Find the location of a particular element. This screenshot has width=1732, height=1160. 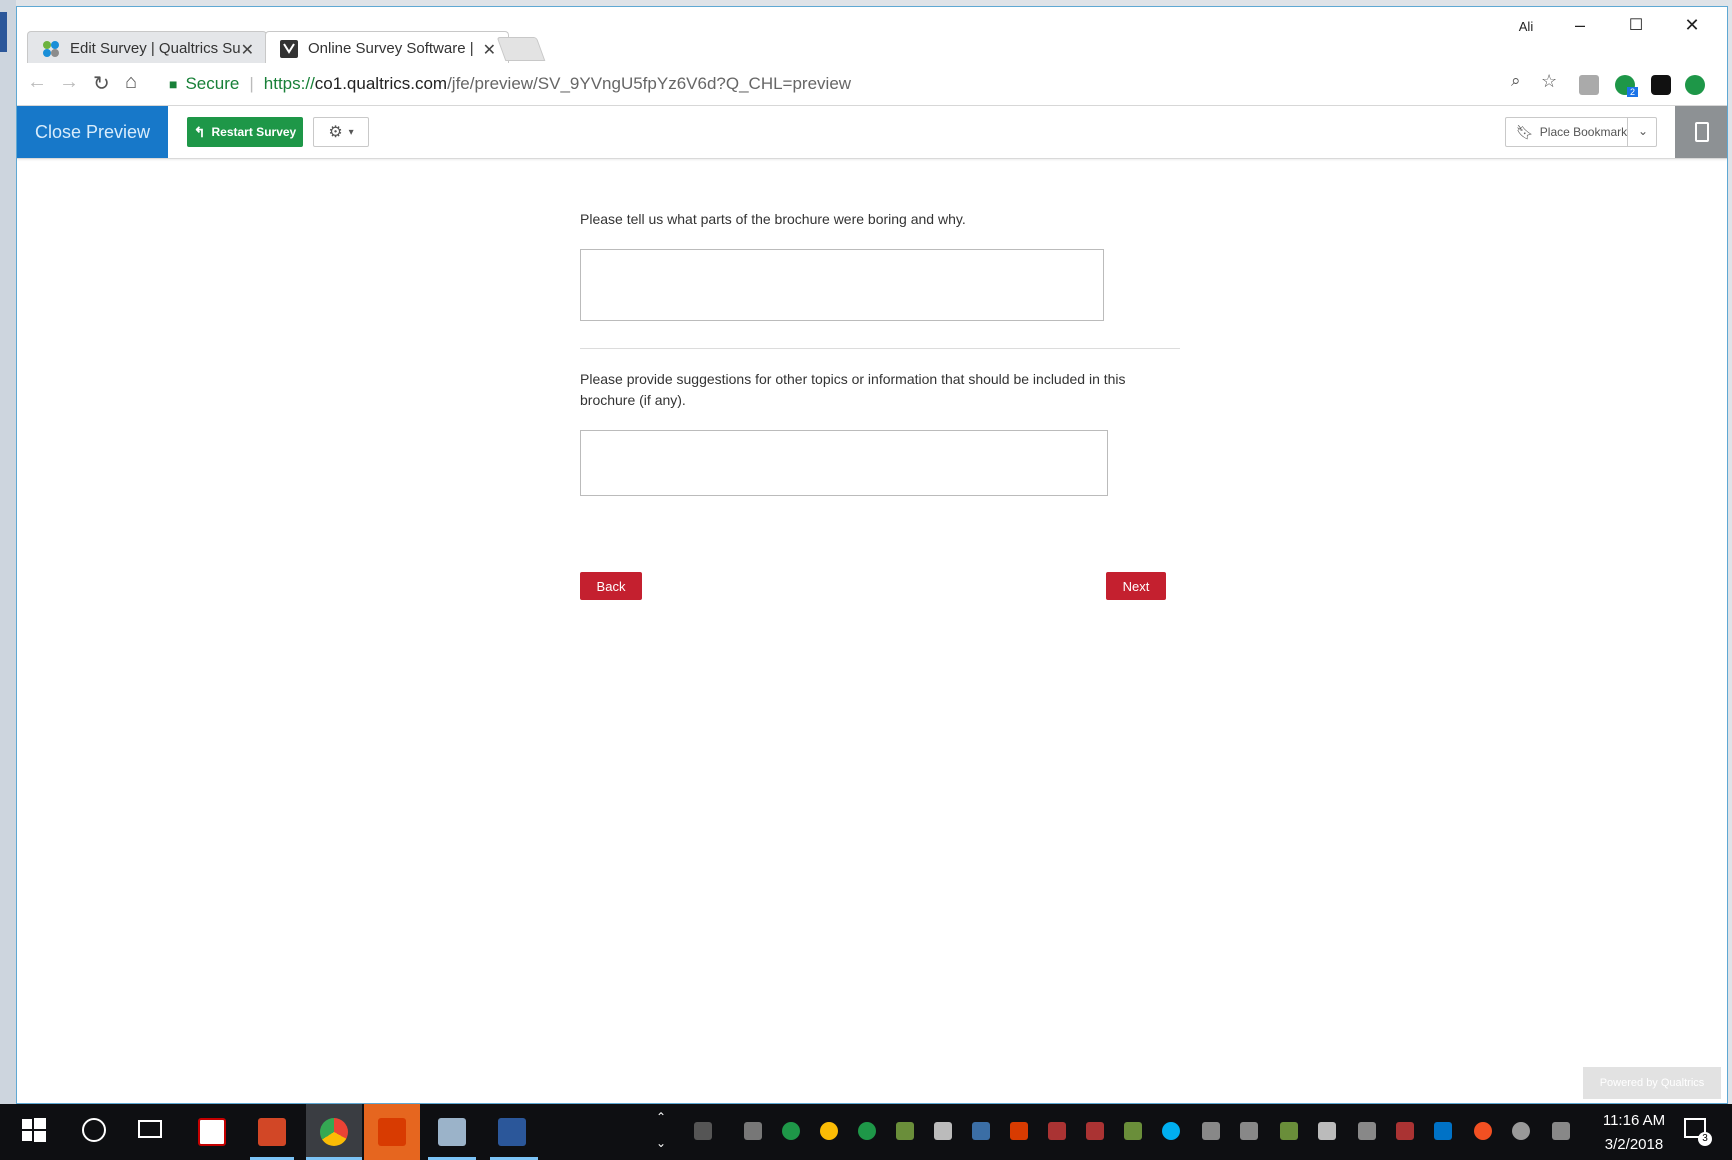

qualtrics-dots-icon is located at coordinates (51, 49).